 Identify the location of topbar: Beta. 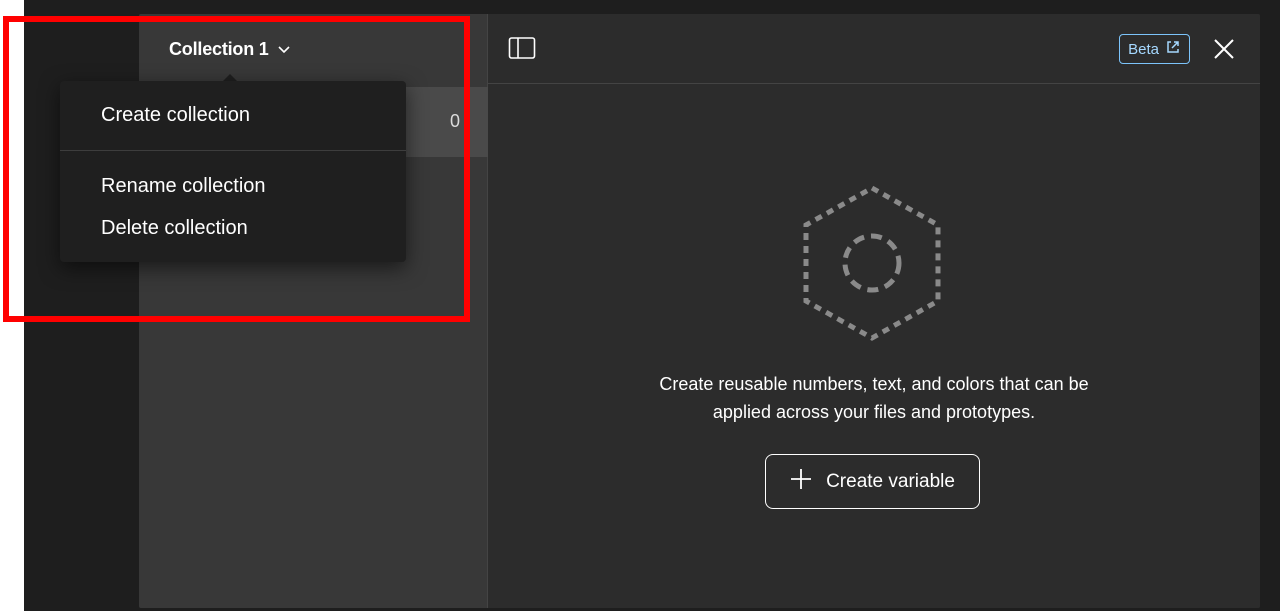
(874, 49).